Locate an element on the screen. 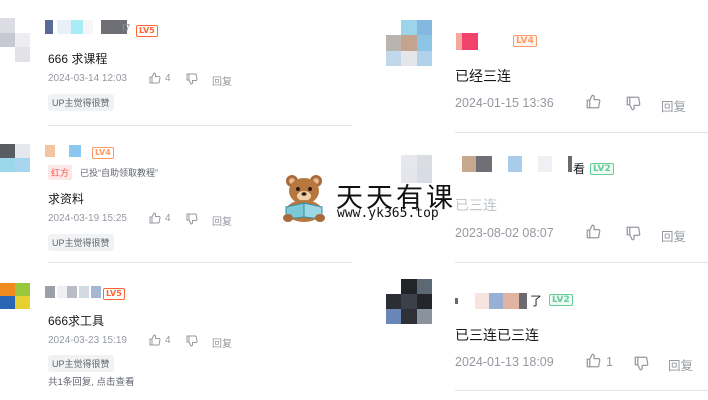 Image resolution: width=708 pixels, height=400 pixels. watermark-url: www.yk365.top is located at coordinates (388, 213).